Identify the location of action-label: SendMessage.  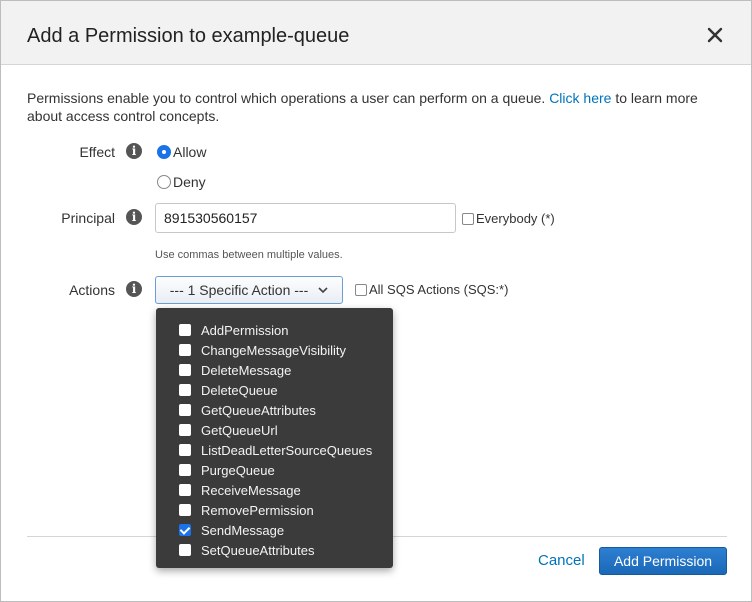
(243, 530).